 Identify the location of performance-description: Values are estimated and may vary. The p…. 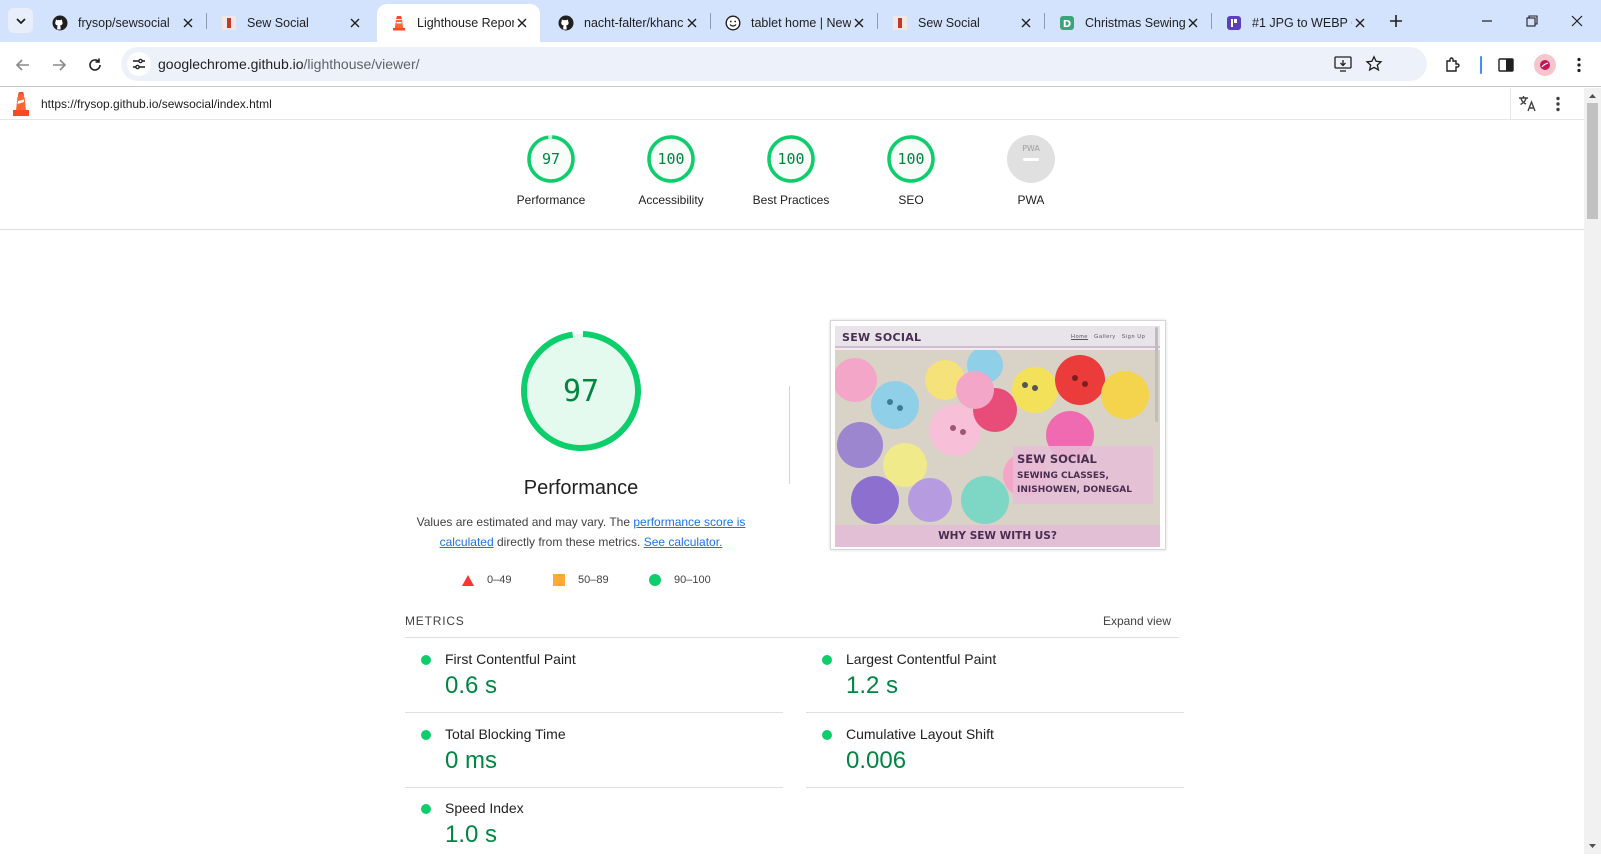
(581, 532).